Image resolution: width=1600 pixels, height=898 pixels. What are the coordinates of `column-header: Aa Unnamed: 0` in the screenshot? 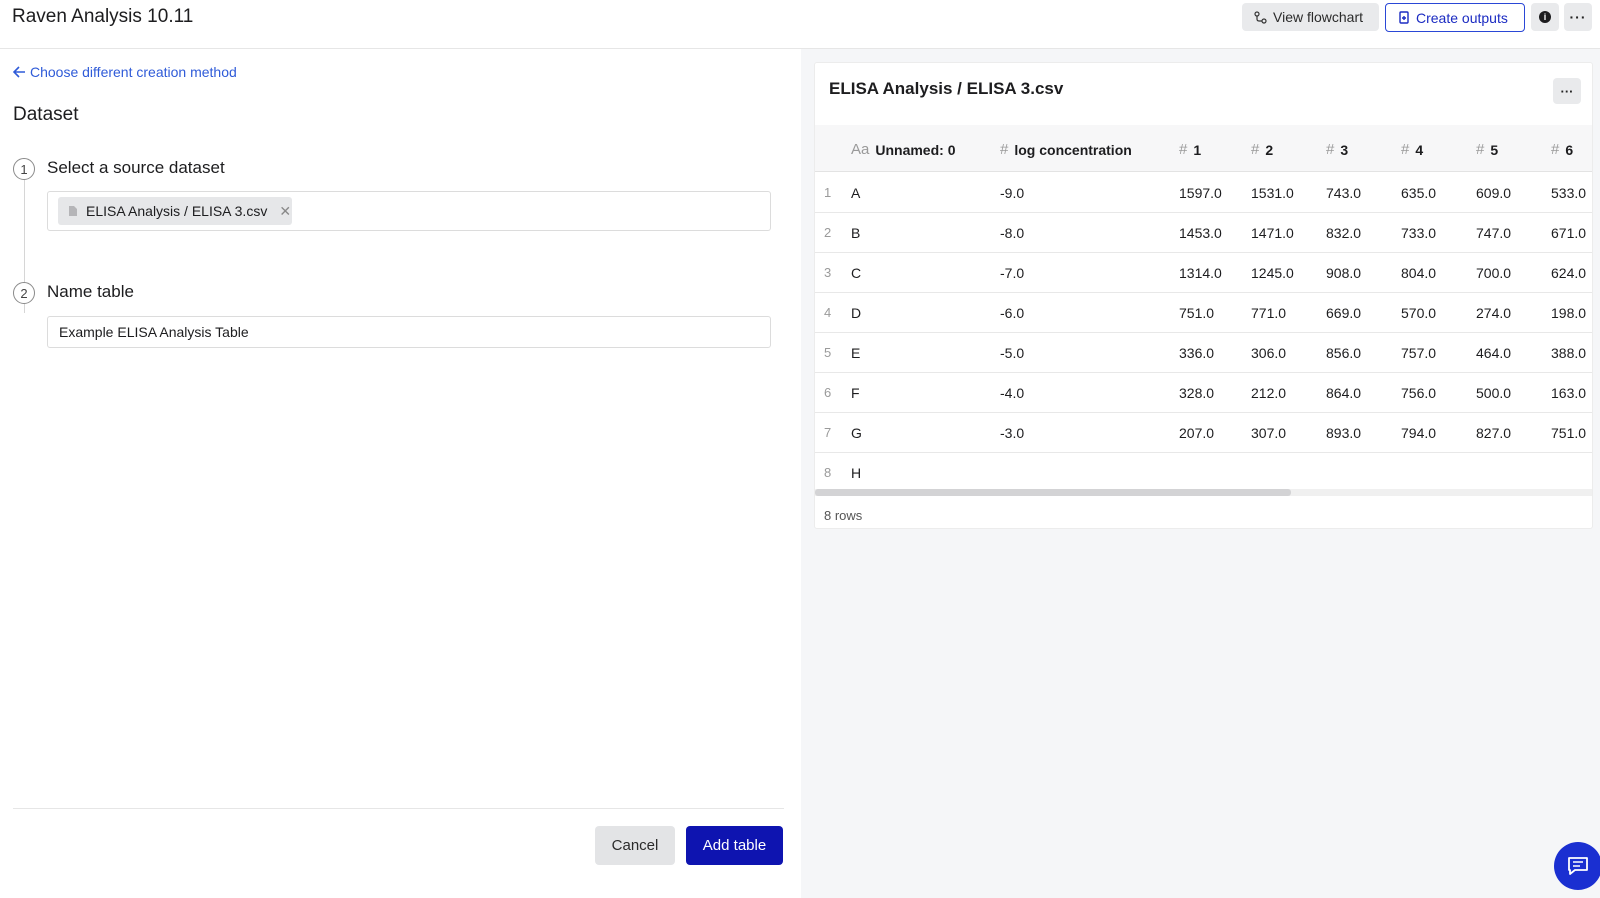 It's located at (903, 149).